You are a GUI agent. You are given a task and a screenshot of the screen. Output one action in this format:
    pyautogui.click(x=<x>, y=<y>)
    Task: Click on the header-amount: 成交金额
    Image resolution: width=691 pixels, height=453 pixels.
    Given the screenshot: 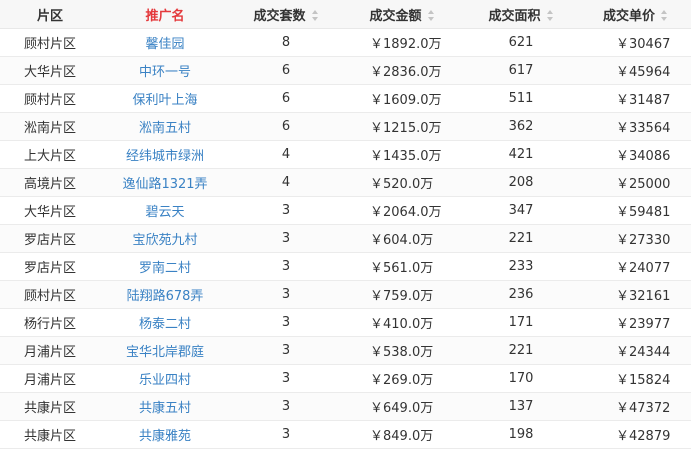 What is the action you would take?
    pyautogui.click(x=402, y=14)
    